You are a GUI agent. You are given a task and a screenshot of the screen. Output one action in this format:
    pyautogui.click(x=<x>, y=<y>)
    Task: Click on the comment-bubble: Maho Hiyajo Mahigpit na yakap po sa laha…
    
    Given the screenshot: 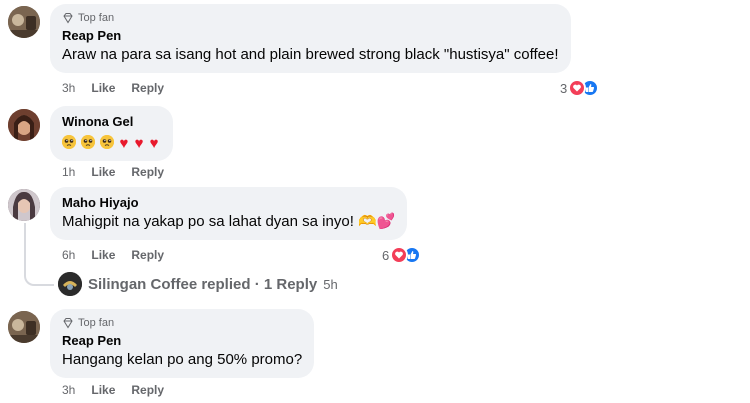 What is the action you would take?
    pyautogui.click(x=229, y=213)
    